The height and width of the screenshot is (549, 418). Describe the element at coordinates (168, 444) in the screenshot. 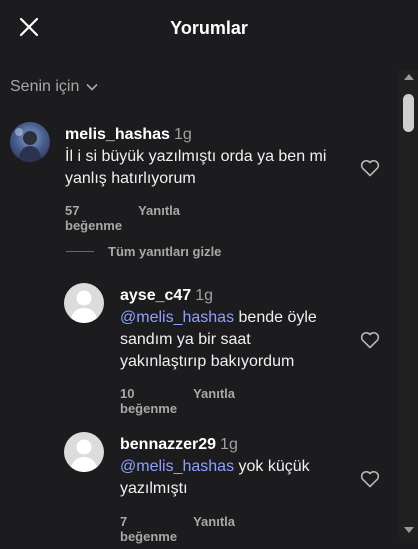

I see `reply-username: bennazzer29` at that location.